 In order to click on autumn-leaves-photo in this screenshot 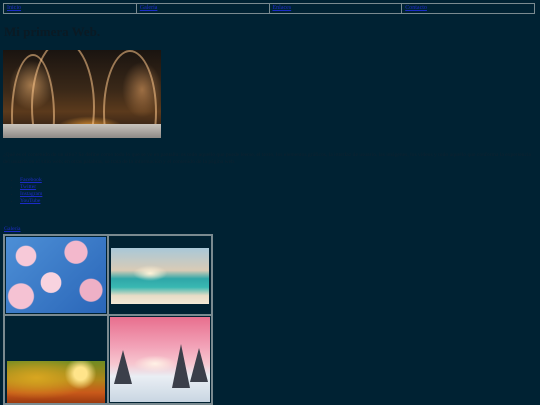, I will do `click(56, 382)`.